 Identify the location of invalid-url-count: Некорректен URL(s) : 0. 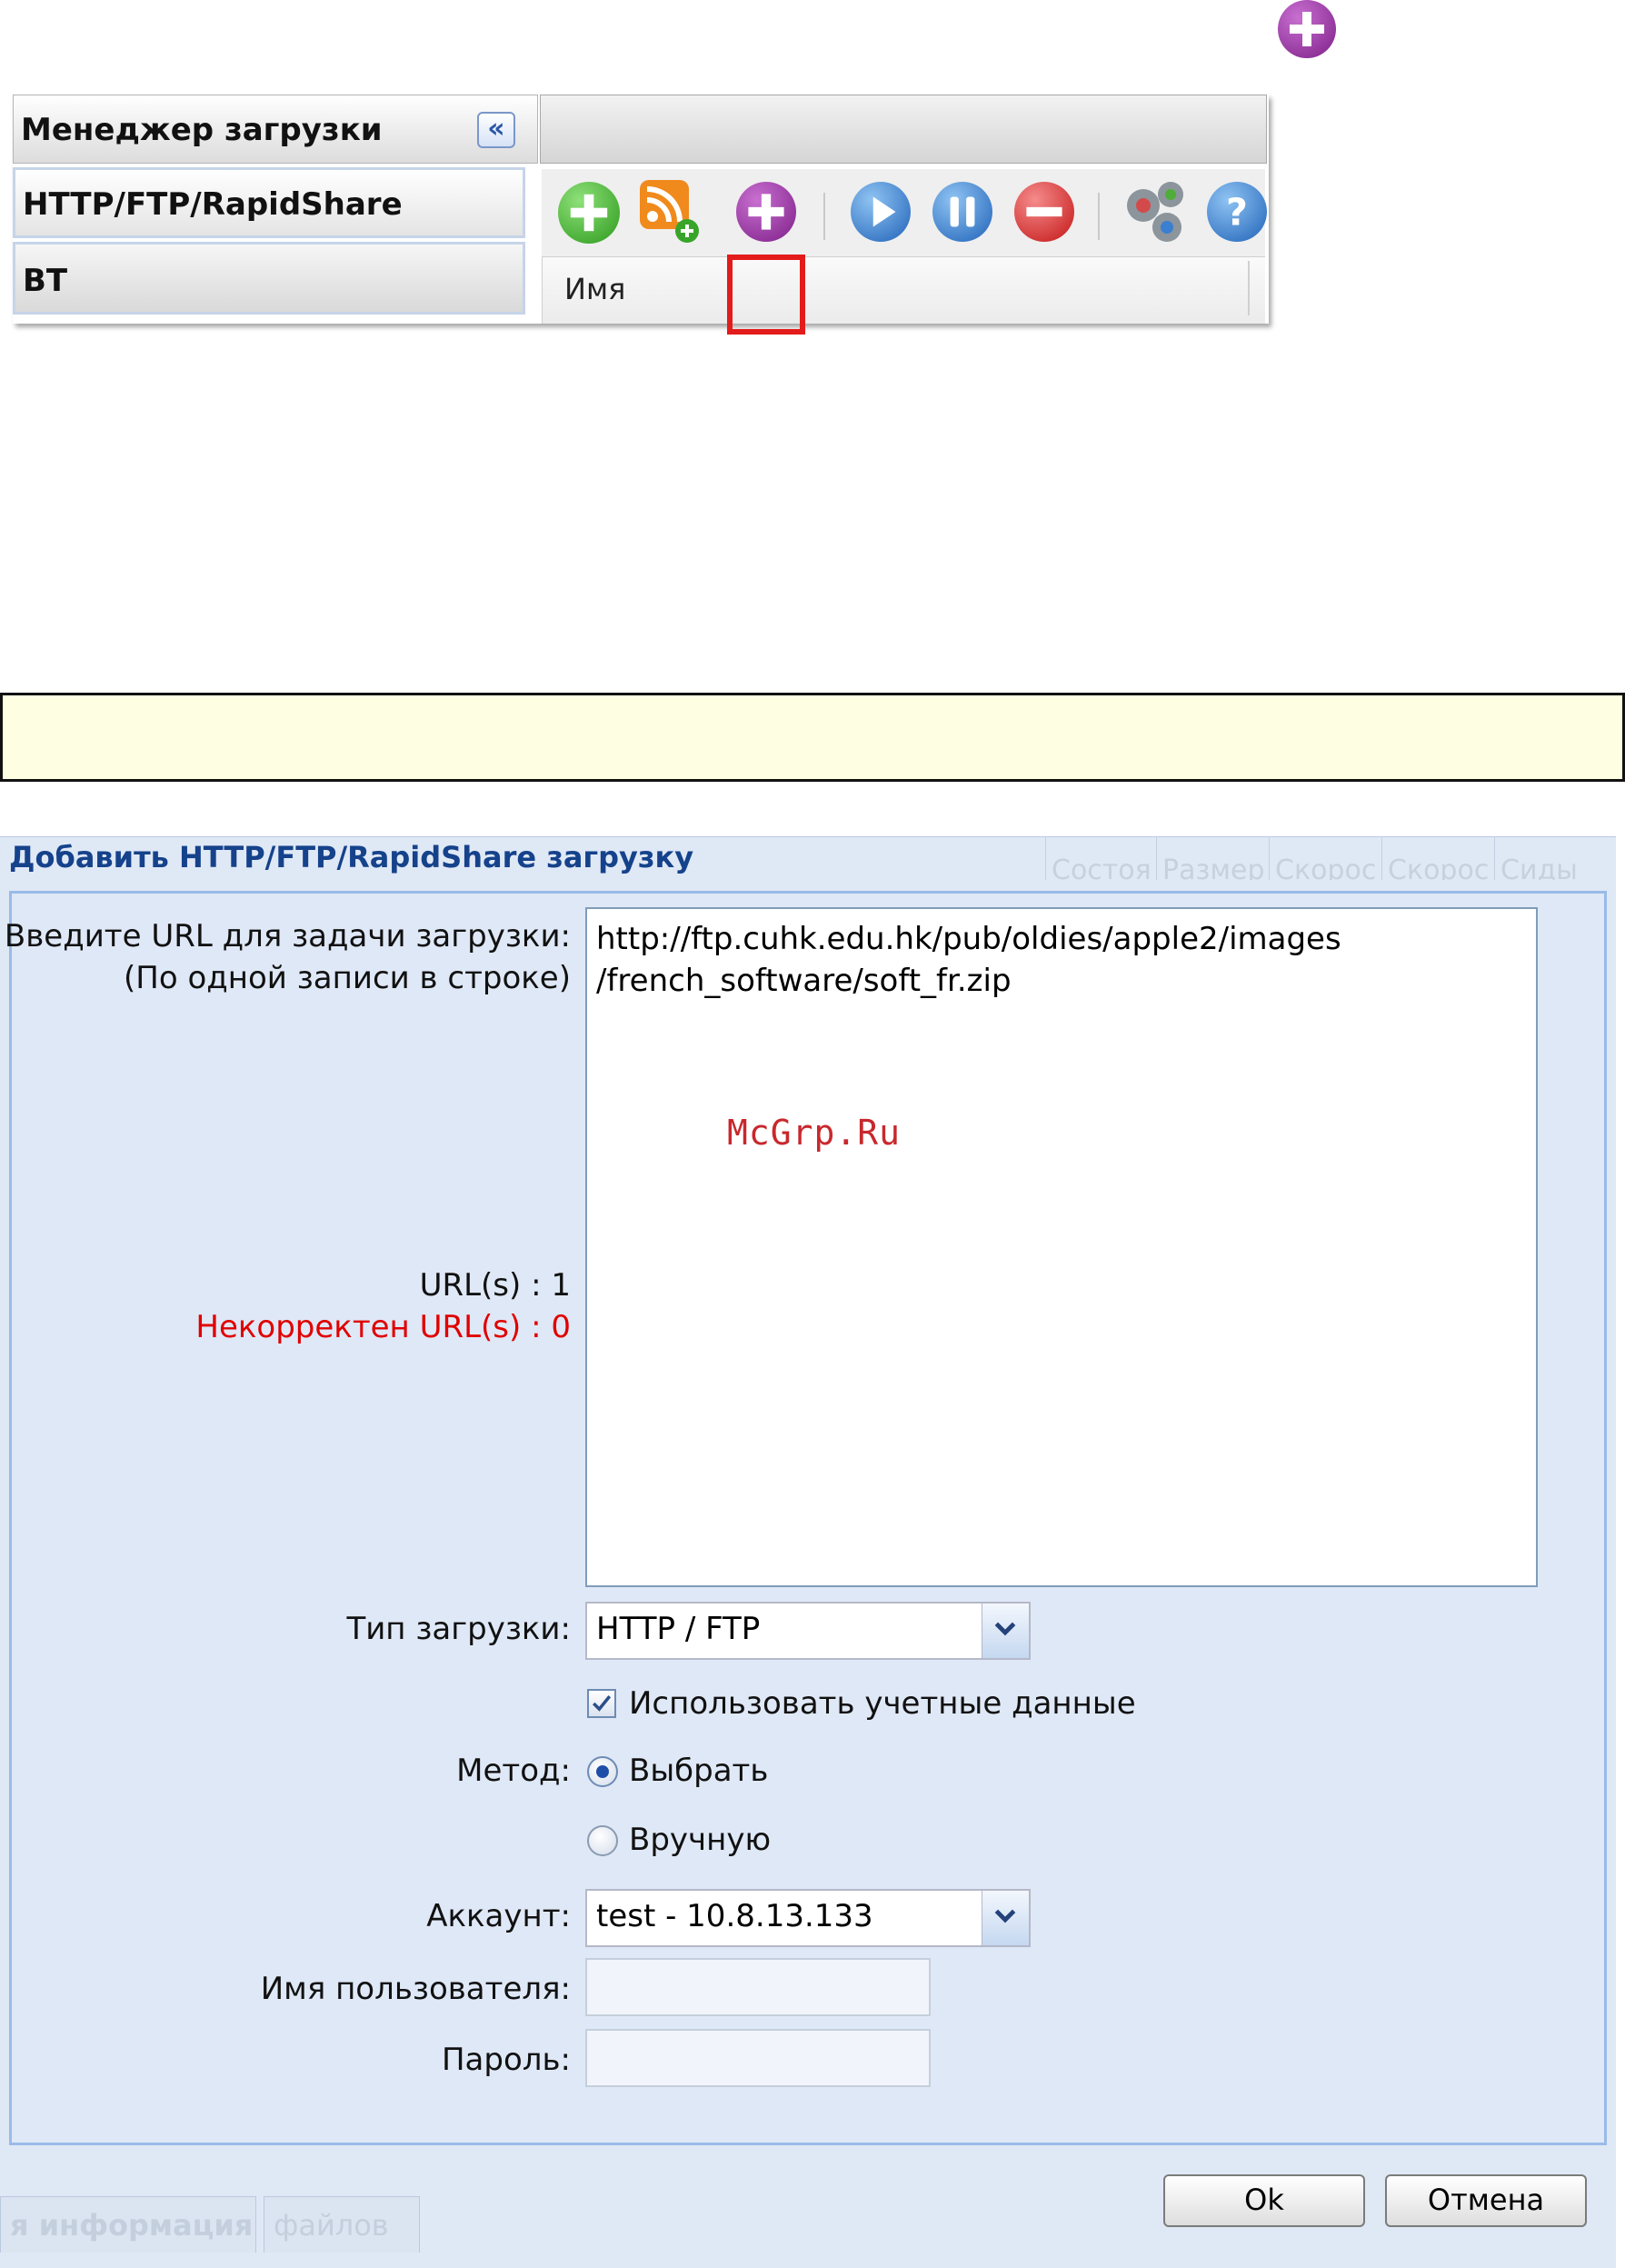
(383, 1327).